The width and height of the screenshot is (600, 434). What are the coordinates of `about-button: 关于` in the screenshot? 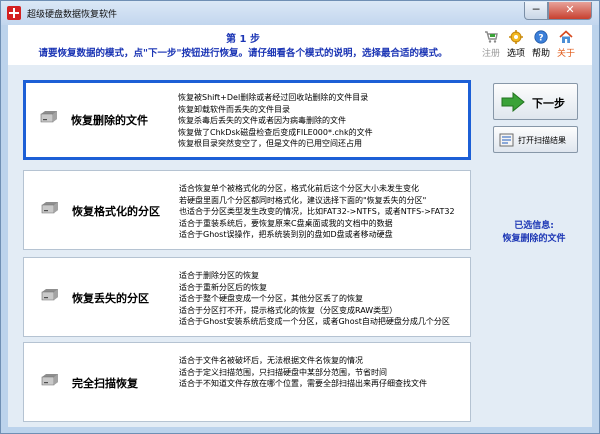 It's located at (566, 44).